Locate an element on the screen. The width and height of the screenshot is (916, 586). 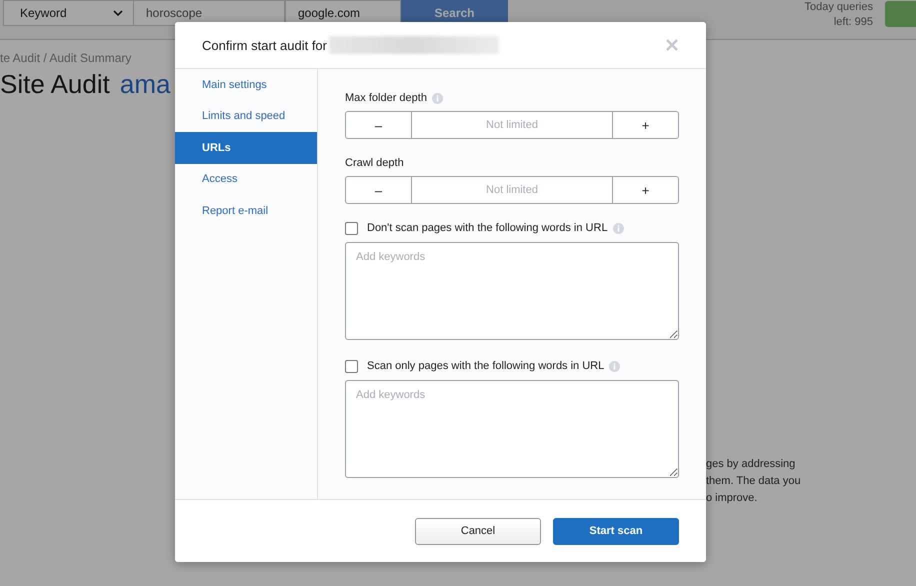
checkbox-label: Don't scan pages with the following words in URL is located at coordinates (487, 228).